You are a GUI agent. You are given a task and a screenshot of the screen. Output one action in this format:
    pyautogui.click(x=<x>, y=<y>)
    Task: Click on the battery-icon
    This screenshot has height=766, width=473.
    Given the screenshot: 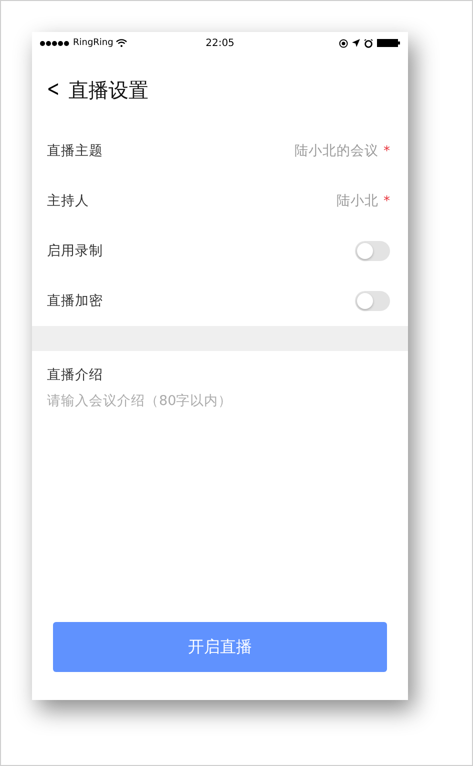 What is the action you would take?
    pyautogui.click(x=388, y=43)
    